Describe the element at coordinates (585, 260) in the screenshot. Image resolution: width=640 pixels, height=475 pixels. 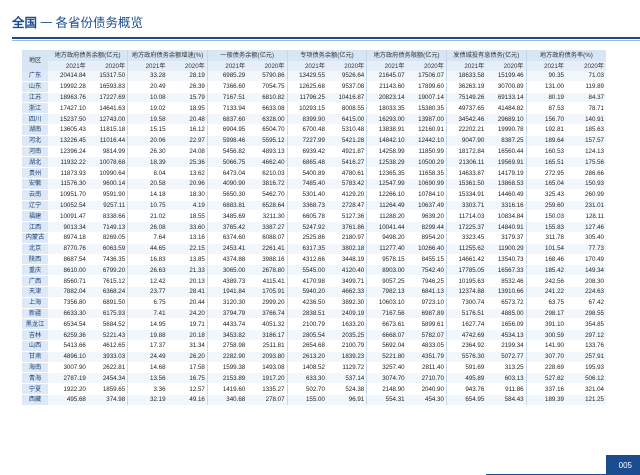
I see `value-cell: 170.49` at that location.